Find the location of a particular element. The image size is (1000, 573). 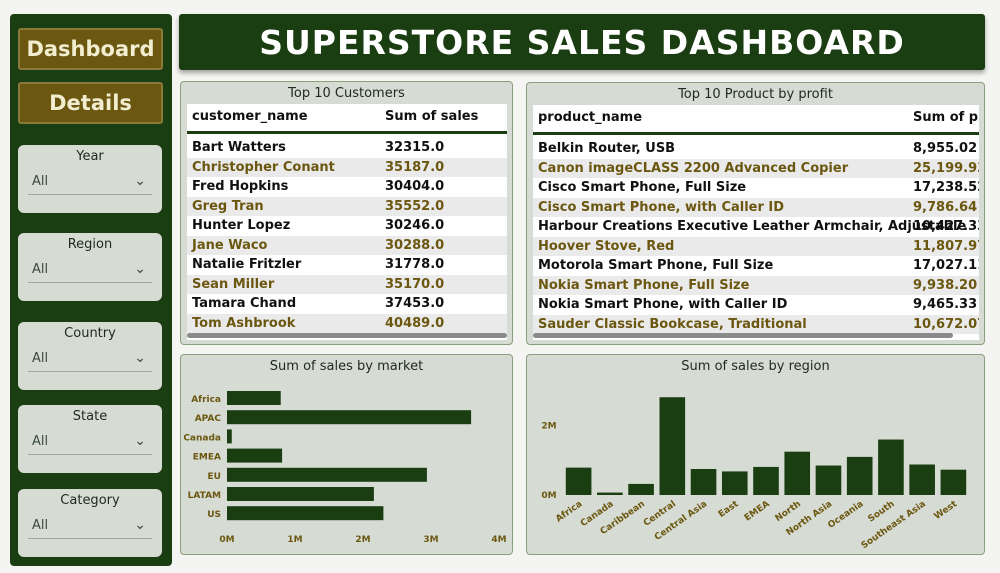

table-cell: Christopher Conant is located at coordinates (263, 167).